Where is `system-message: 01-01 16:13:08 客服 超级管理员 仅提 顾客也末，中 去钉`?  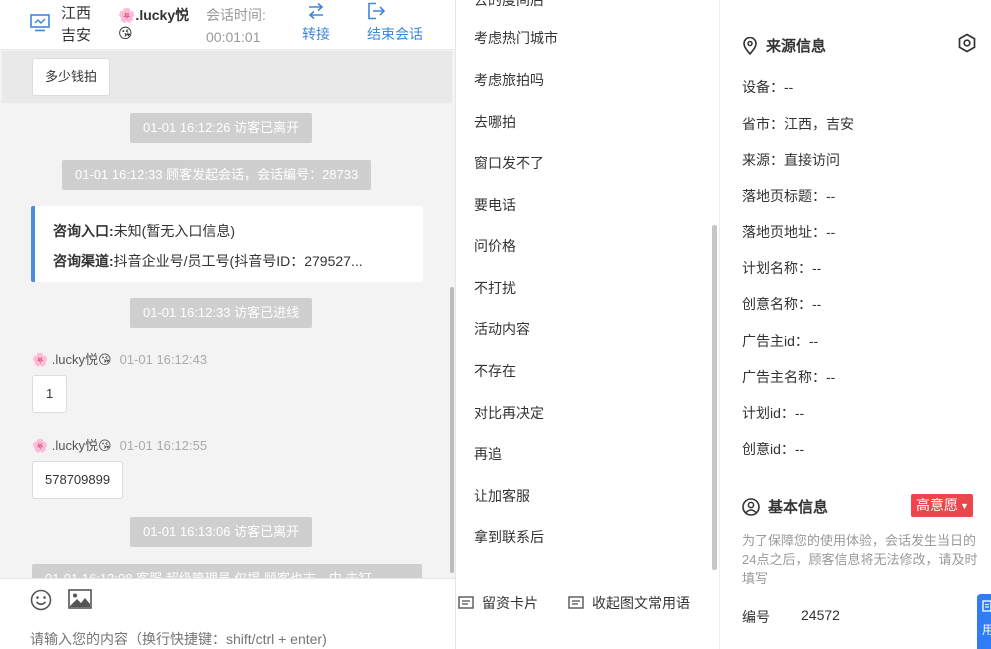
system-message: 01-01 16:13:08 客服 超级管理员 仅提 顾客也末，中 去钉 is located at coordinates (227, 571).